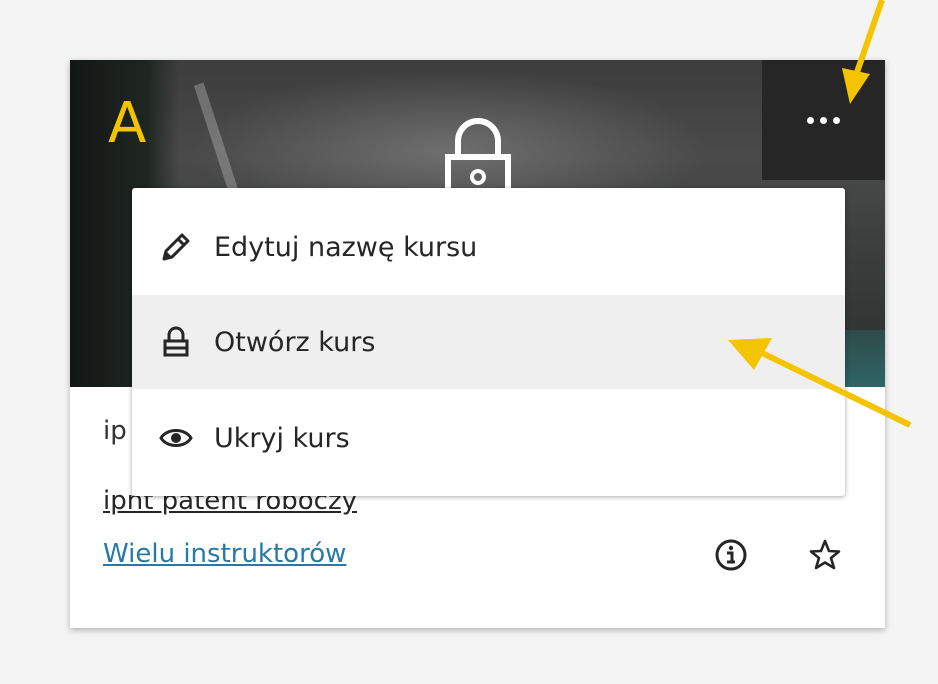  What do you see at coordinates (731, 555) in the screenshot?
I see `info-icon` at bounding box center [731, 555].